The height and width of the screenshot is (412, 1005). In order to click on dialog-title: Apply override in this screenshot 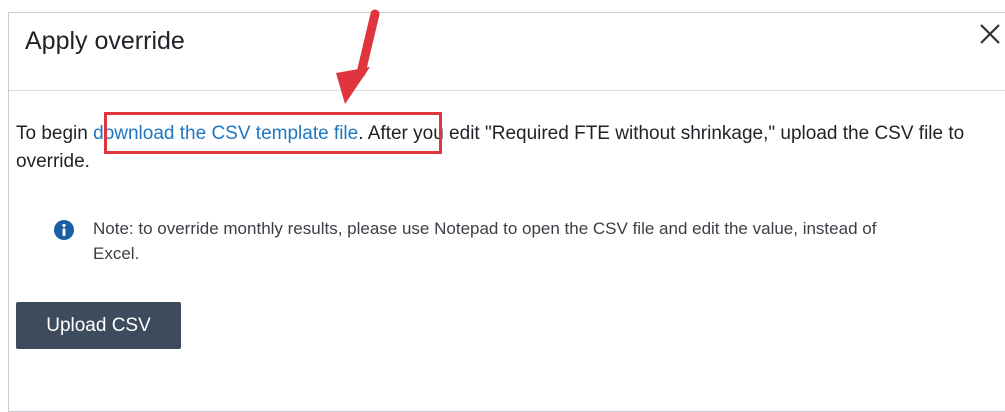, I will do `click(105, 41)`.